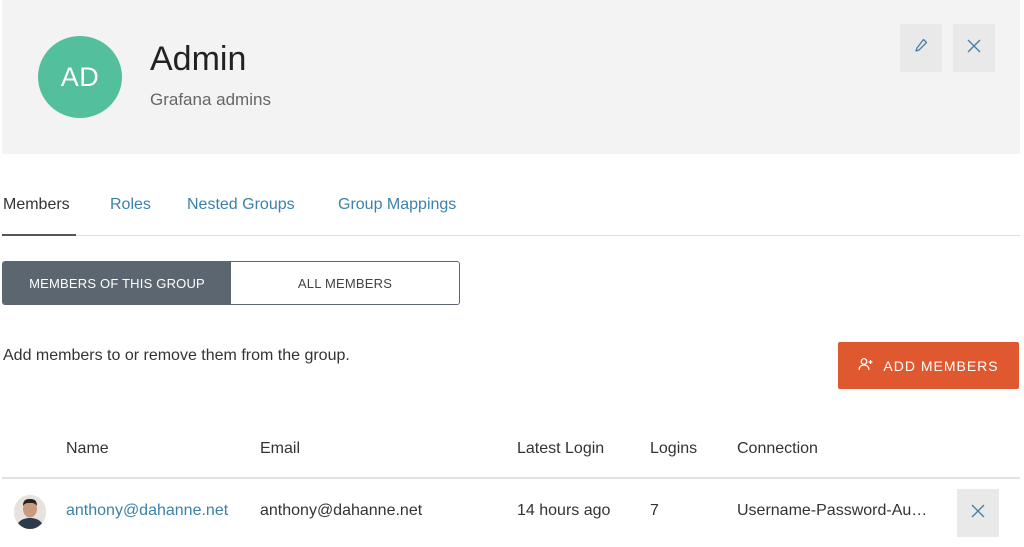 The width and height of the screenshot is (1024, 547). What do you see at coordinates (117, 283) in the screenshot?
I see `members-of-group-option: MEMBERS OF THIS GROUP` at bounding box center [117, 283].